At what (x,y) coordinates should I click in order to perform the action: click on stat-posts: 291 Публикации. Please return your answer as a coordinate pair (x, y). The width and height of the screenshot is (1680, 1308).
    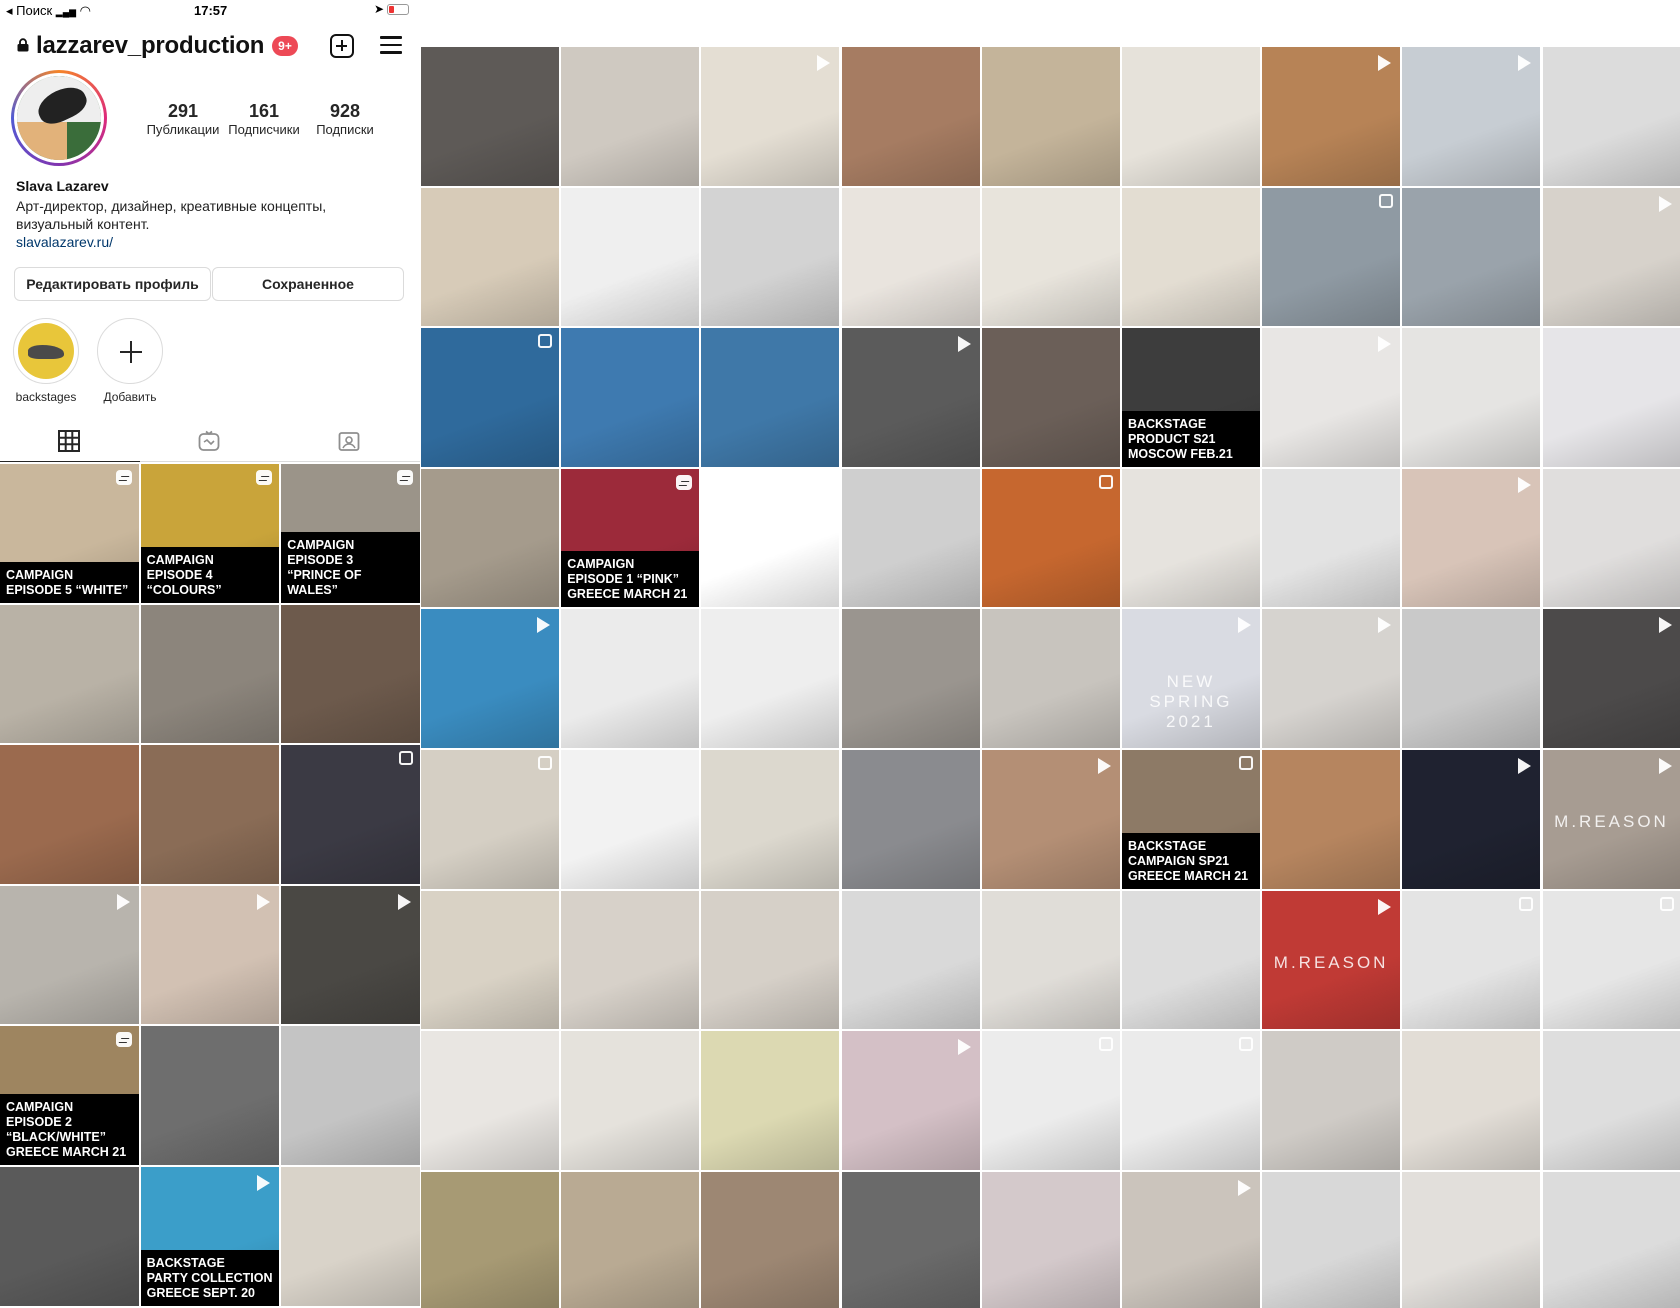
    Looking at the image, I should click on (183, 119).